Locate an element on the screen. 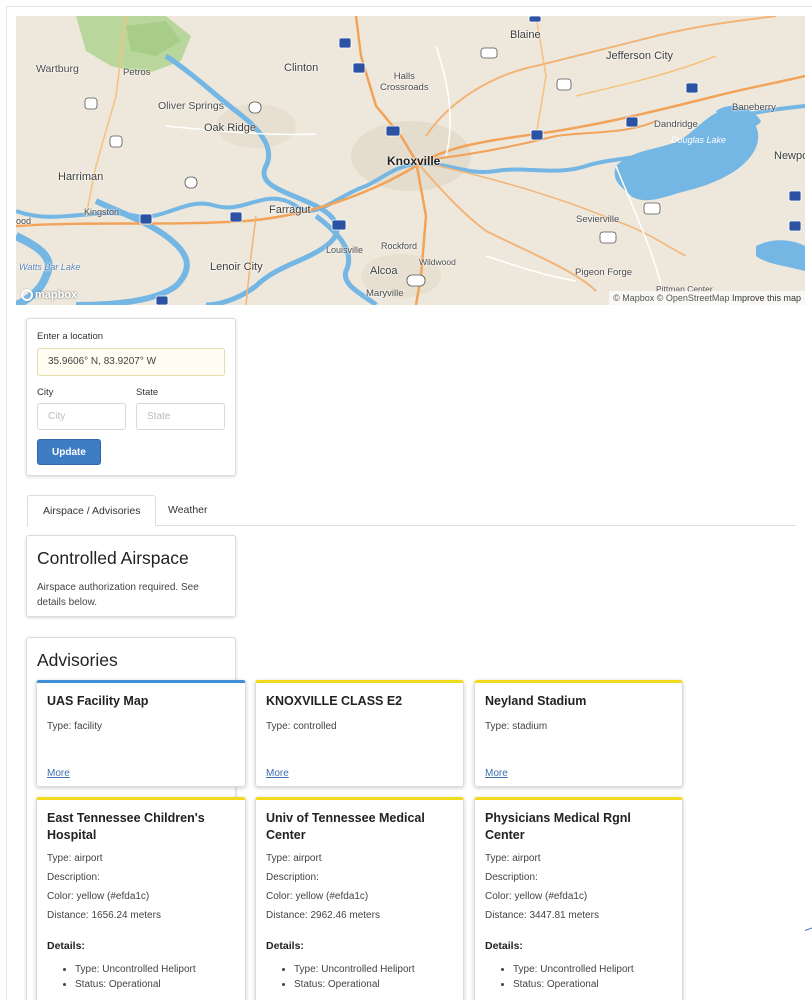 This screenshot has height=1000, width=812. map-label-dandridge: Dandridge is located at coordinates (676, 124).